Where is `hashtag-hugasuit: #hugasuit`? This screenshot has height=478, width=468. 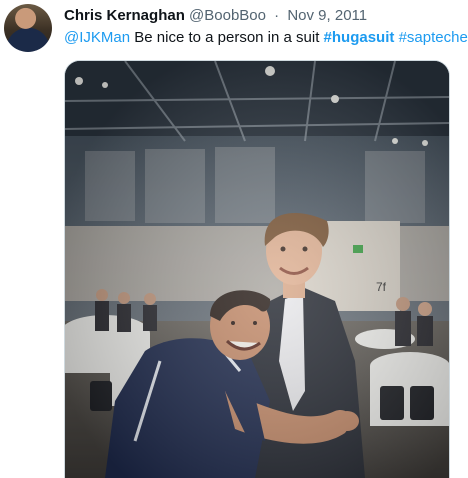 hashtag-hugasuit: #hugasuit is located at coordinates (359, 37).